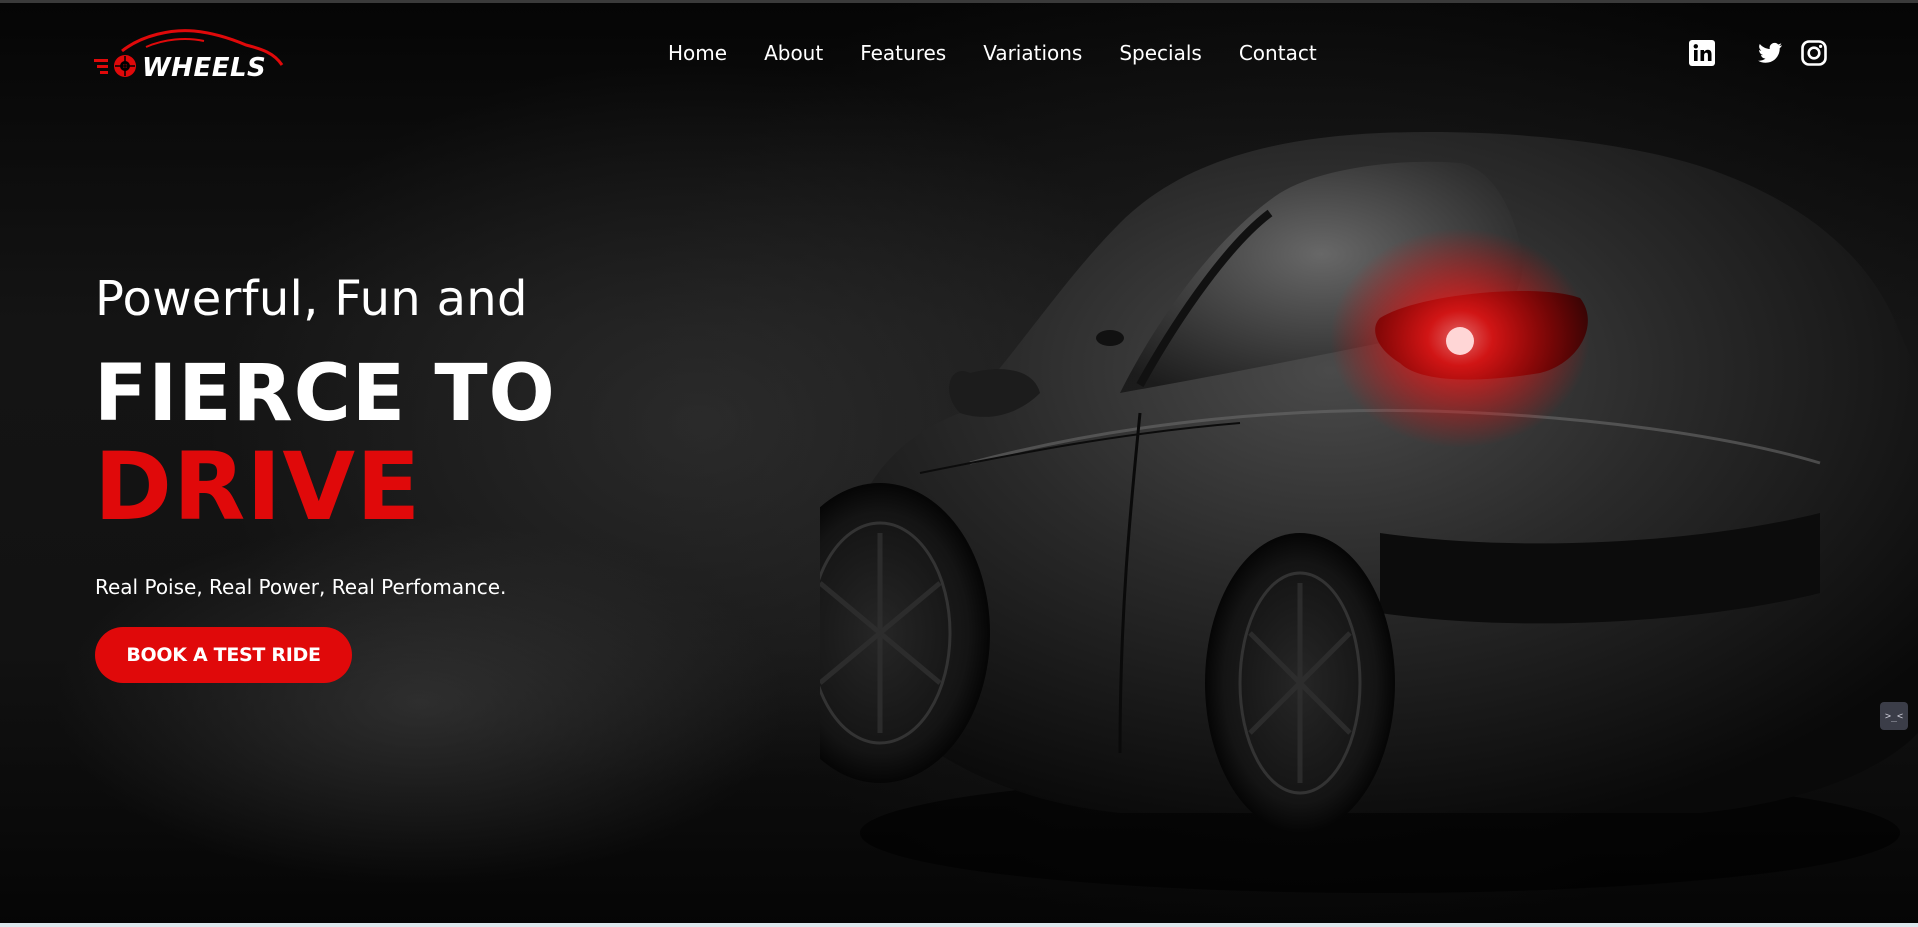 The height and width of the screenshot is (927, 1918). What do you see at coordinates (793, 53) in the screenshot?
I see `nav-about: About` at bounding box center [793, 53].